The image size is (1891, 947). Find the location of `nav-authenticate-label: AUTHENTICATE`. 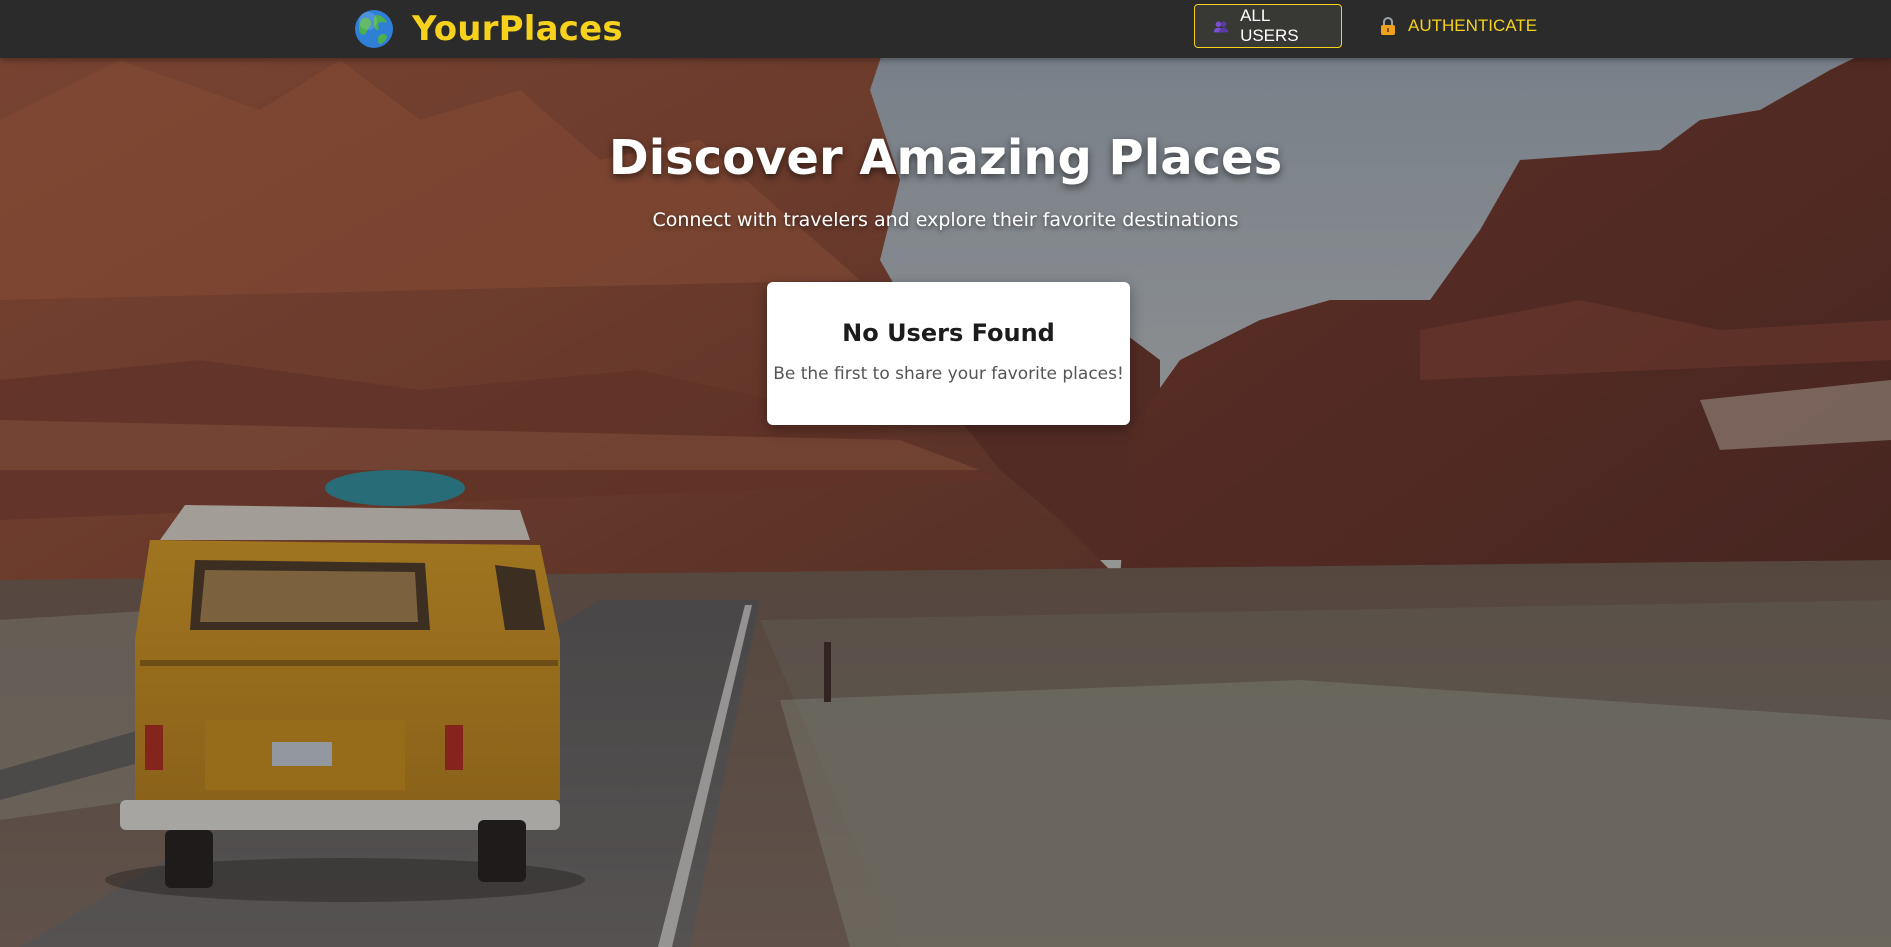

nav-authenticate-label: AUTHENTICATE is located at coordinates (1473, 25).